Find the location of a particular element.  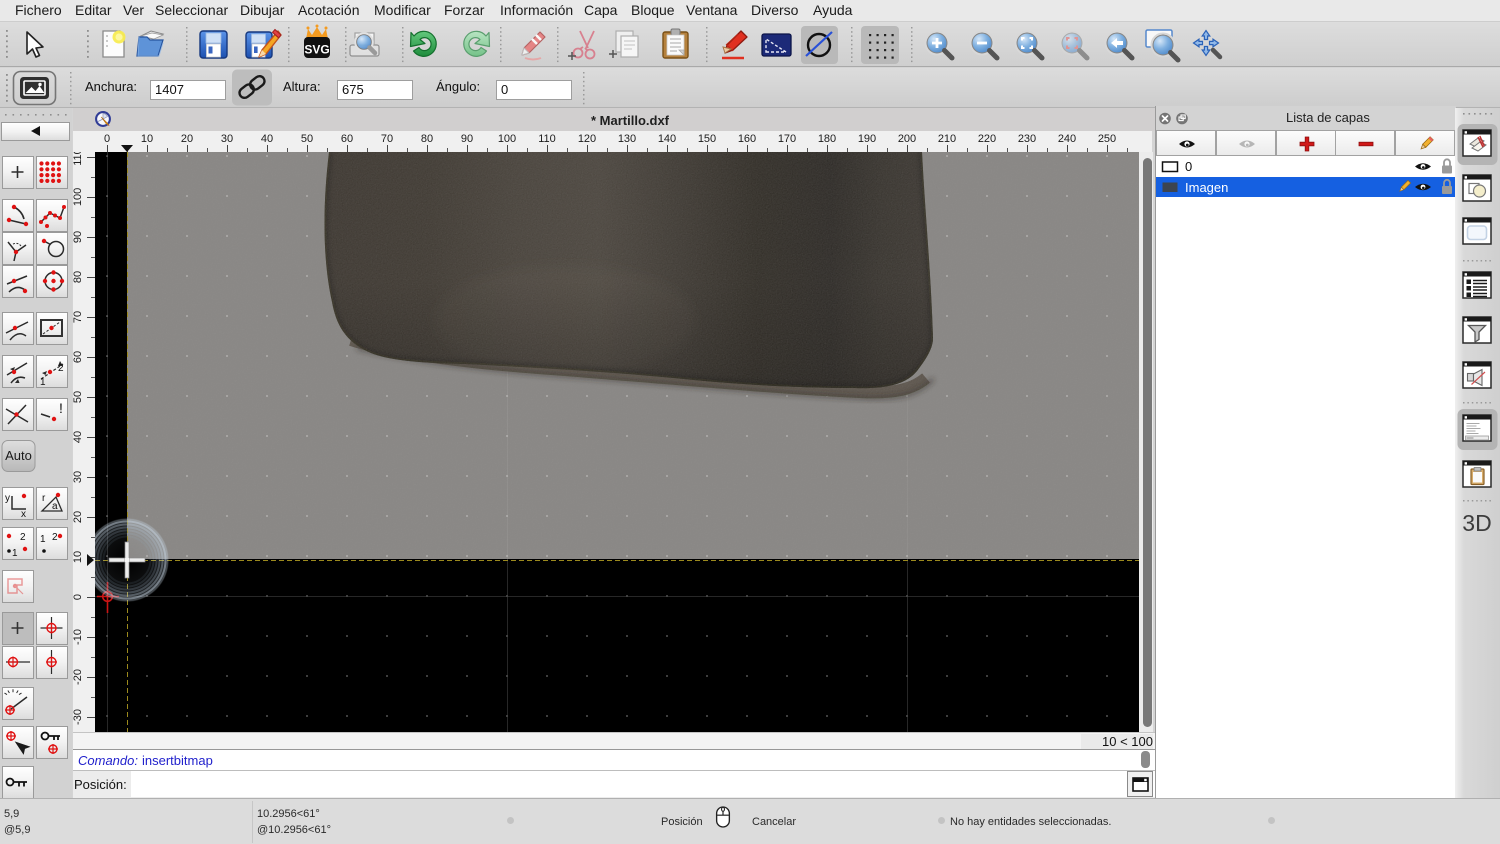

svg-text: 140 is located at coordinates (667, 139).